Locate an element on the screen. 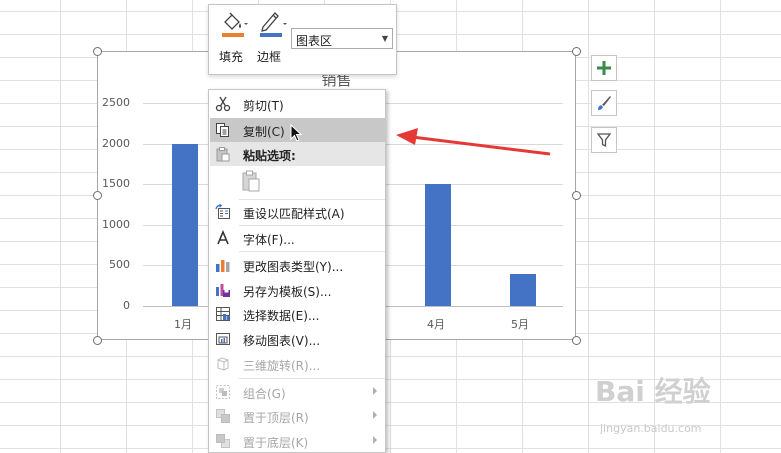 This screenshot has height=453, width=781. scissors-icon is located at coordinates (223, 104).